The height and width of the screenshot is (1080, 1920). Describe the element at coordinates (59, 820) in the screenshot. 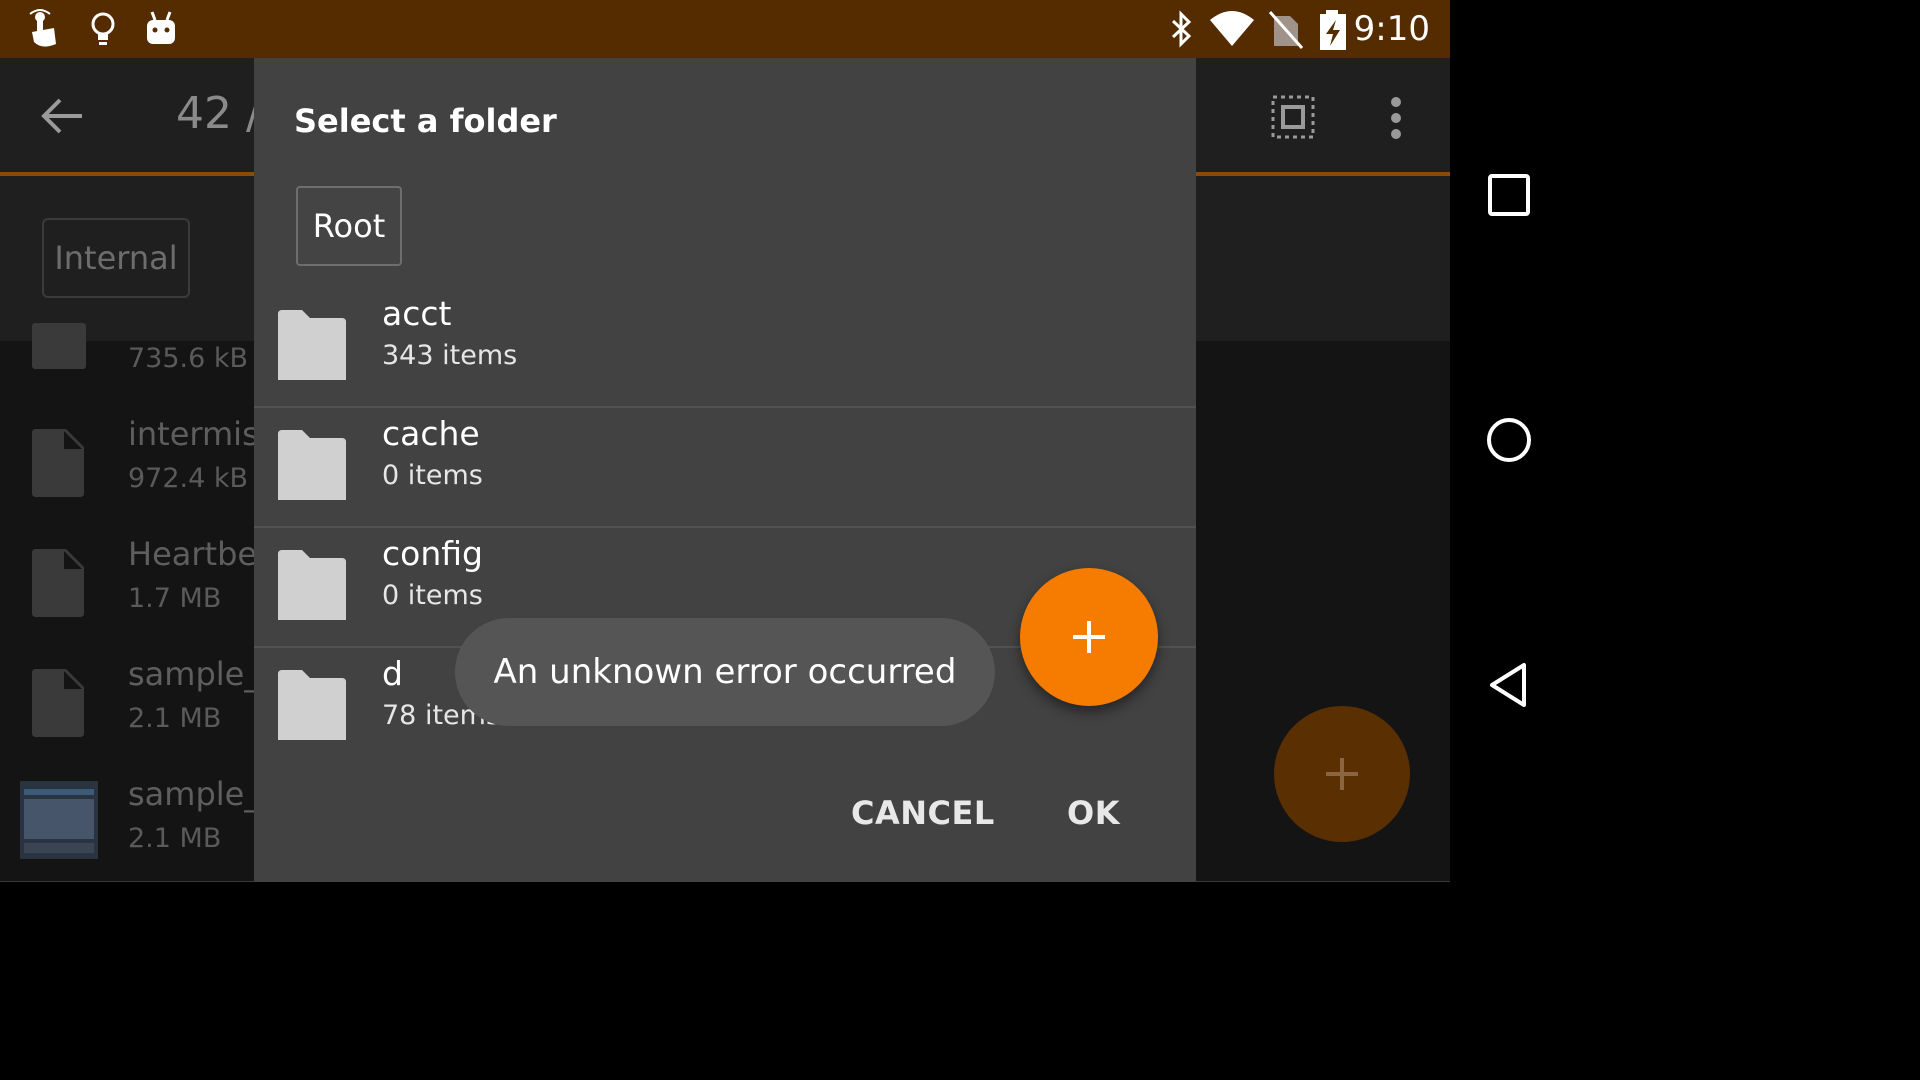

I see `image-thumbnail-icon` at that location.